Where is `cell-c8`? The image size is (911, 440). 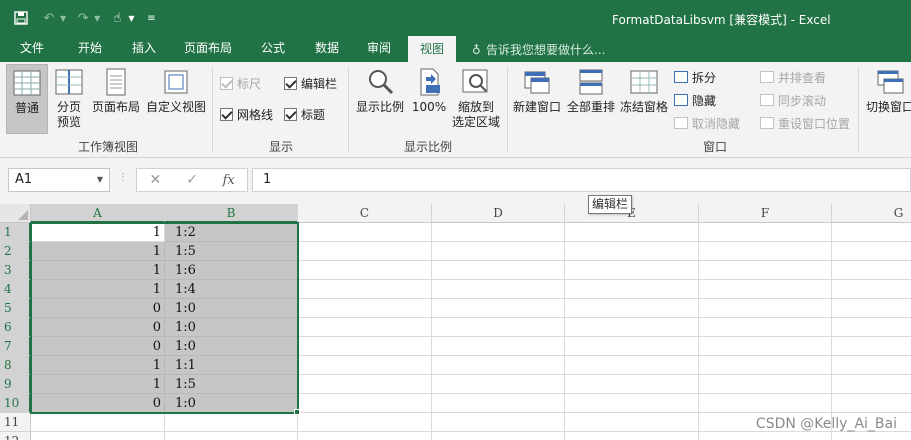 cell-c8 is located at coordinates (365, 365).